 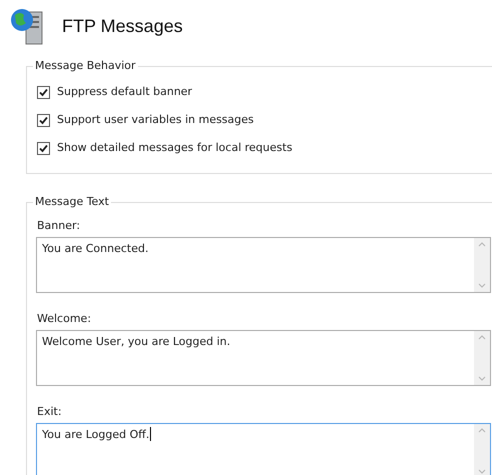 What do you see at coordinates (122, 26) in the screenshot?
I see `page-title: FTP Messages` at bounding box center [122, 26].